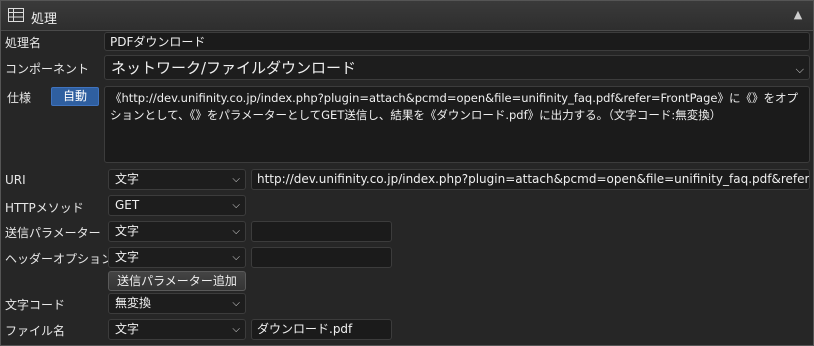 The height and width of the screenshot is (346, 814). I want to click on component-label: コンポーネント, so click(47, 69).